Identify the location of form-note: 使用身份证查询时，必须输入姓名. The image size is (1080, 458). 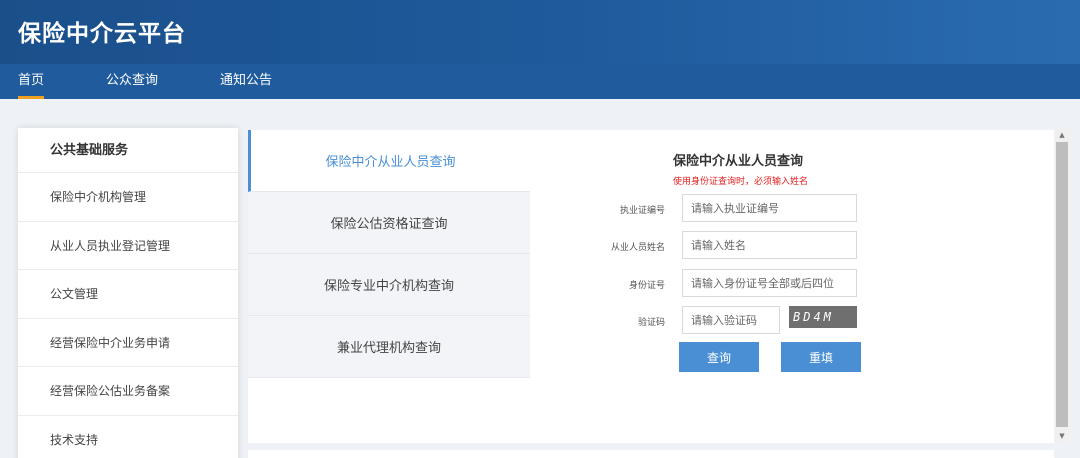
(741, 182).